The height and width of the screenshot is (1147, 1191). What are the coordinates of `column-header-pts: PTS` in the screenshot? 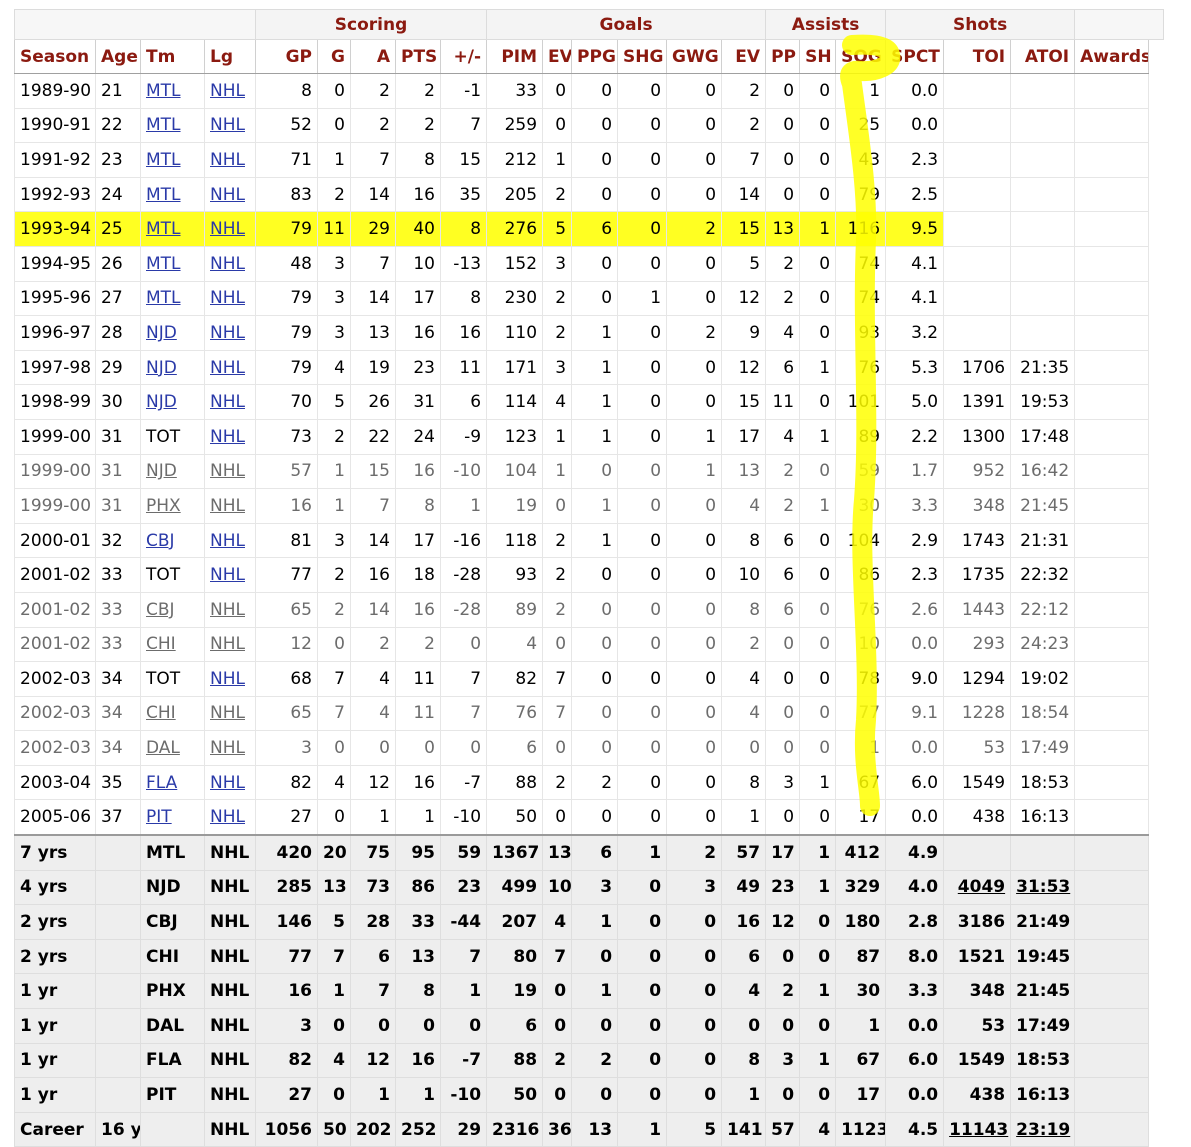 It's located at (418, 56).